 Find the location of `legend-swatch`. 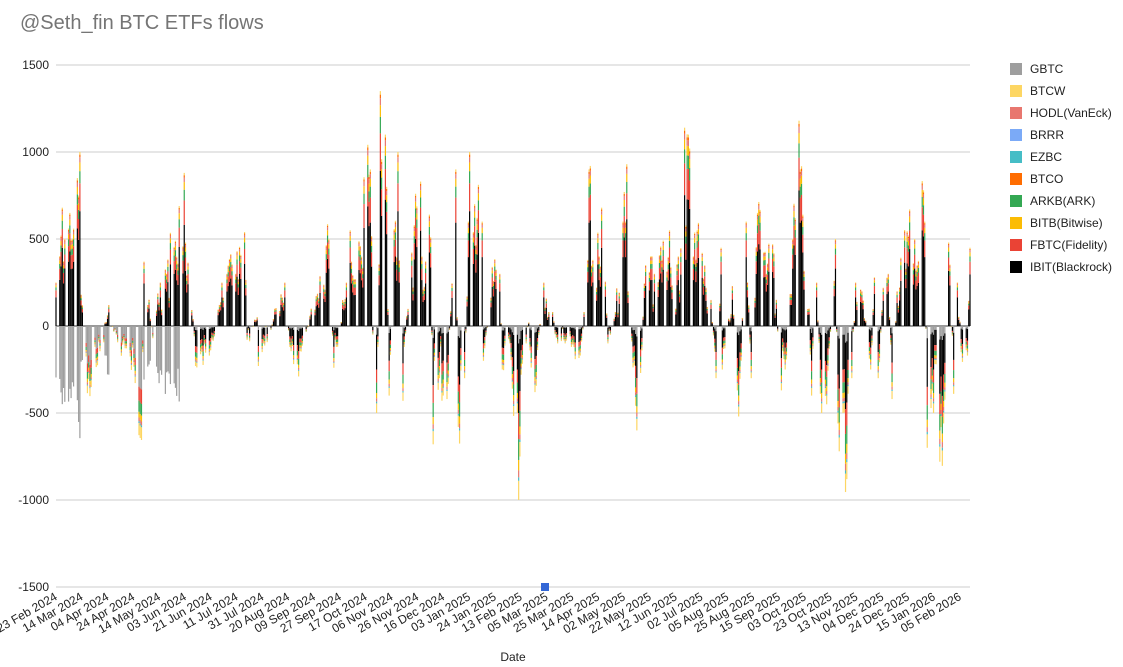

legend-swatch is located at coordinates (1016, 201).